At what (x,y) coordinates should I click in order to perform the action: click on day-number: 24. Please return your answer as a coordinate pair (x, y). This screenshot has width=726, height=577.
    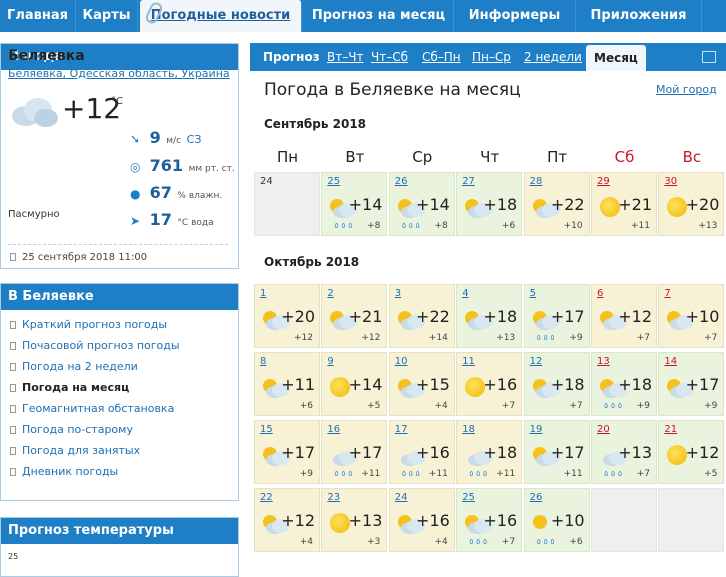
    Looking at the image, I should click on (401, 497).